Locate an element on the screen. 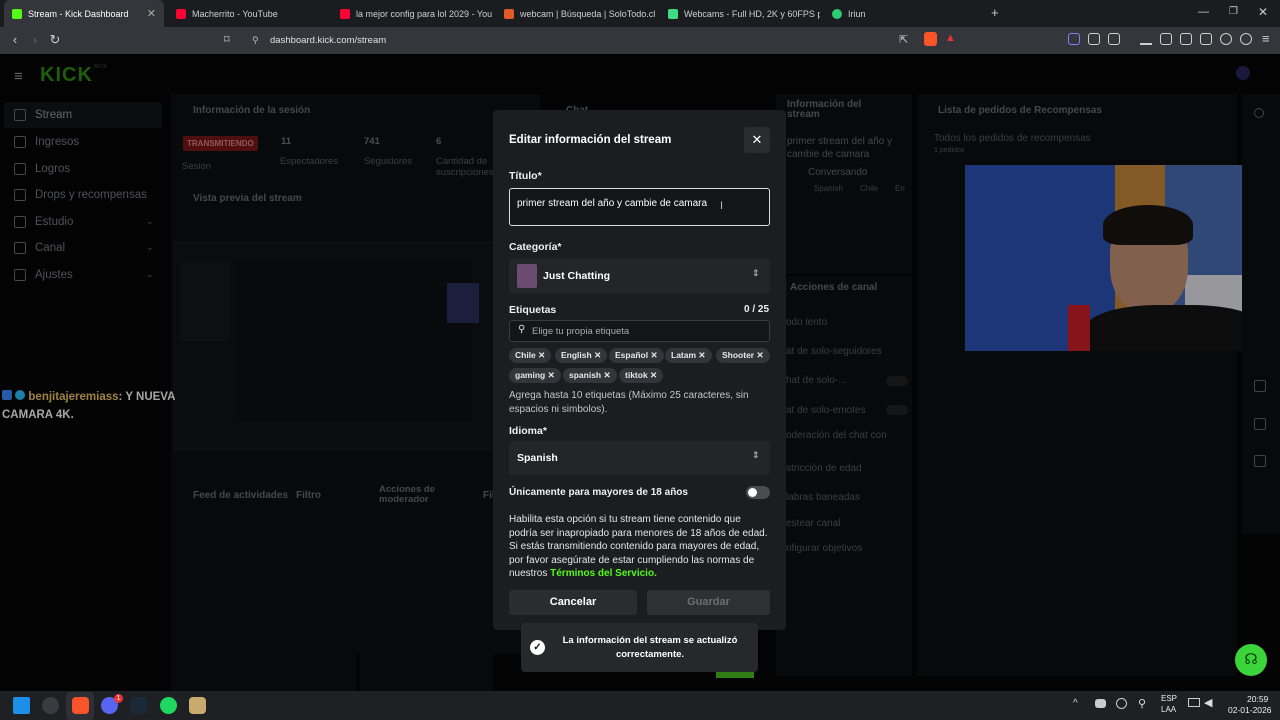  webcams-favicon-icon is located at coordinates (673, 13).